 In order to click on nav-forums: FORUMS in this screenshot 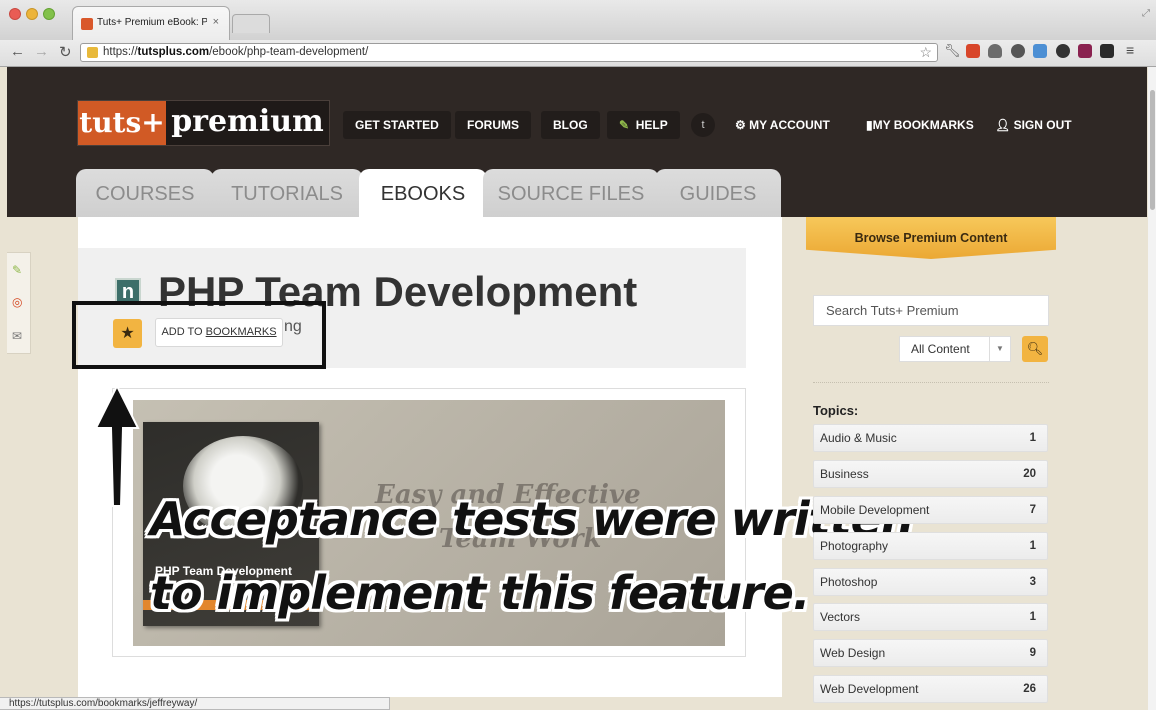, I will do `click(493, 125)`.